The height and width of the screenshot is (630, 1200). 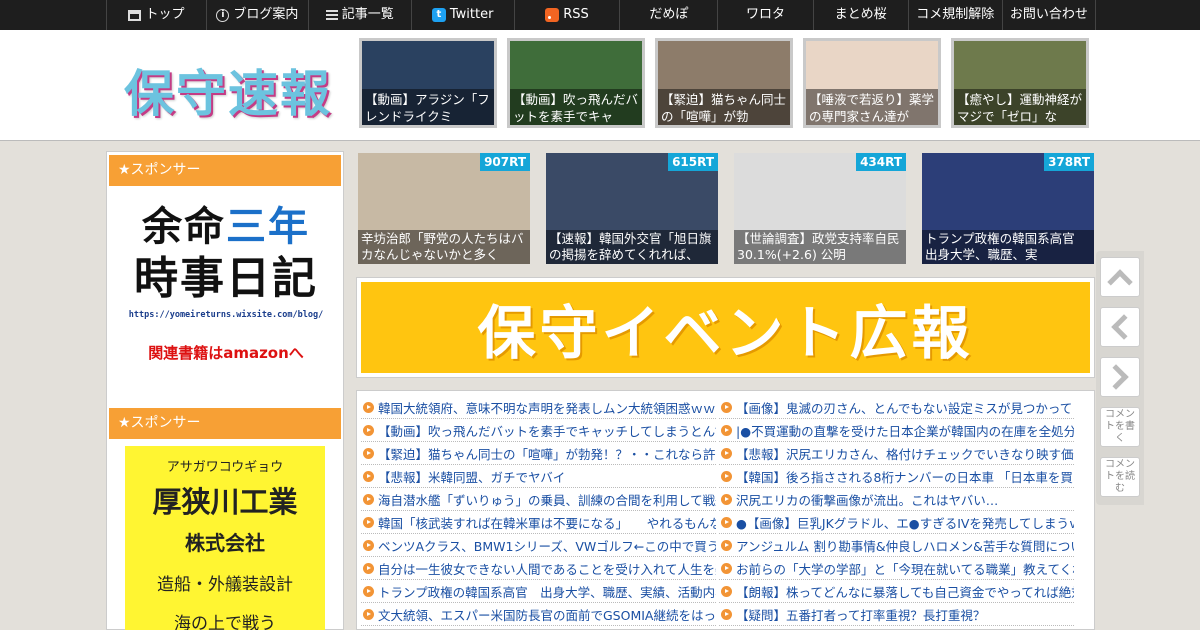 I want to click on nav-item-3: t Twitter, so click(x=462, y=15).